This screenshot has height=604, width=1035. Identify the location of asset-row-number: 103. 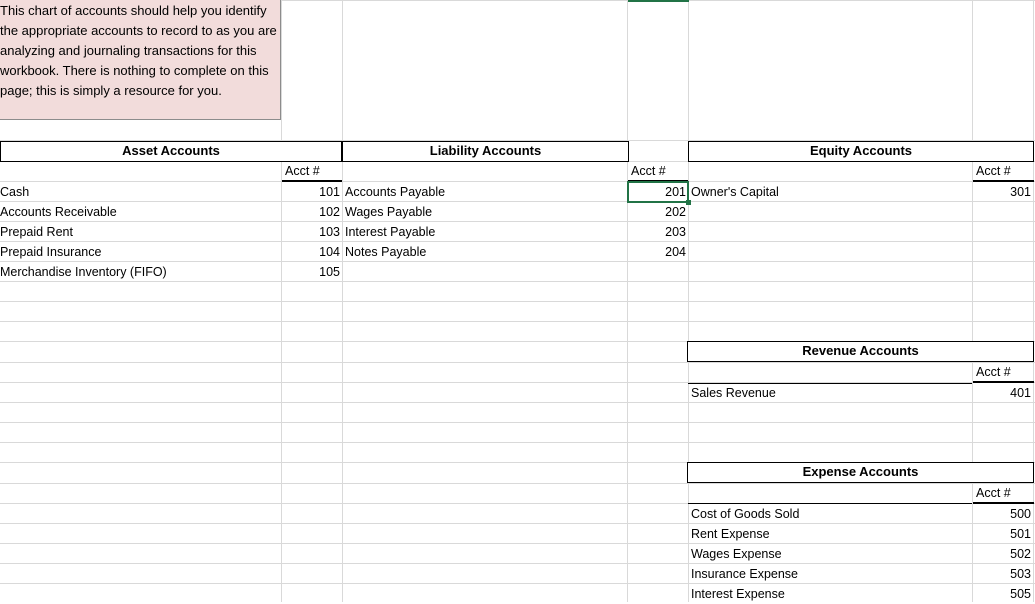
(311, 232).